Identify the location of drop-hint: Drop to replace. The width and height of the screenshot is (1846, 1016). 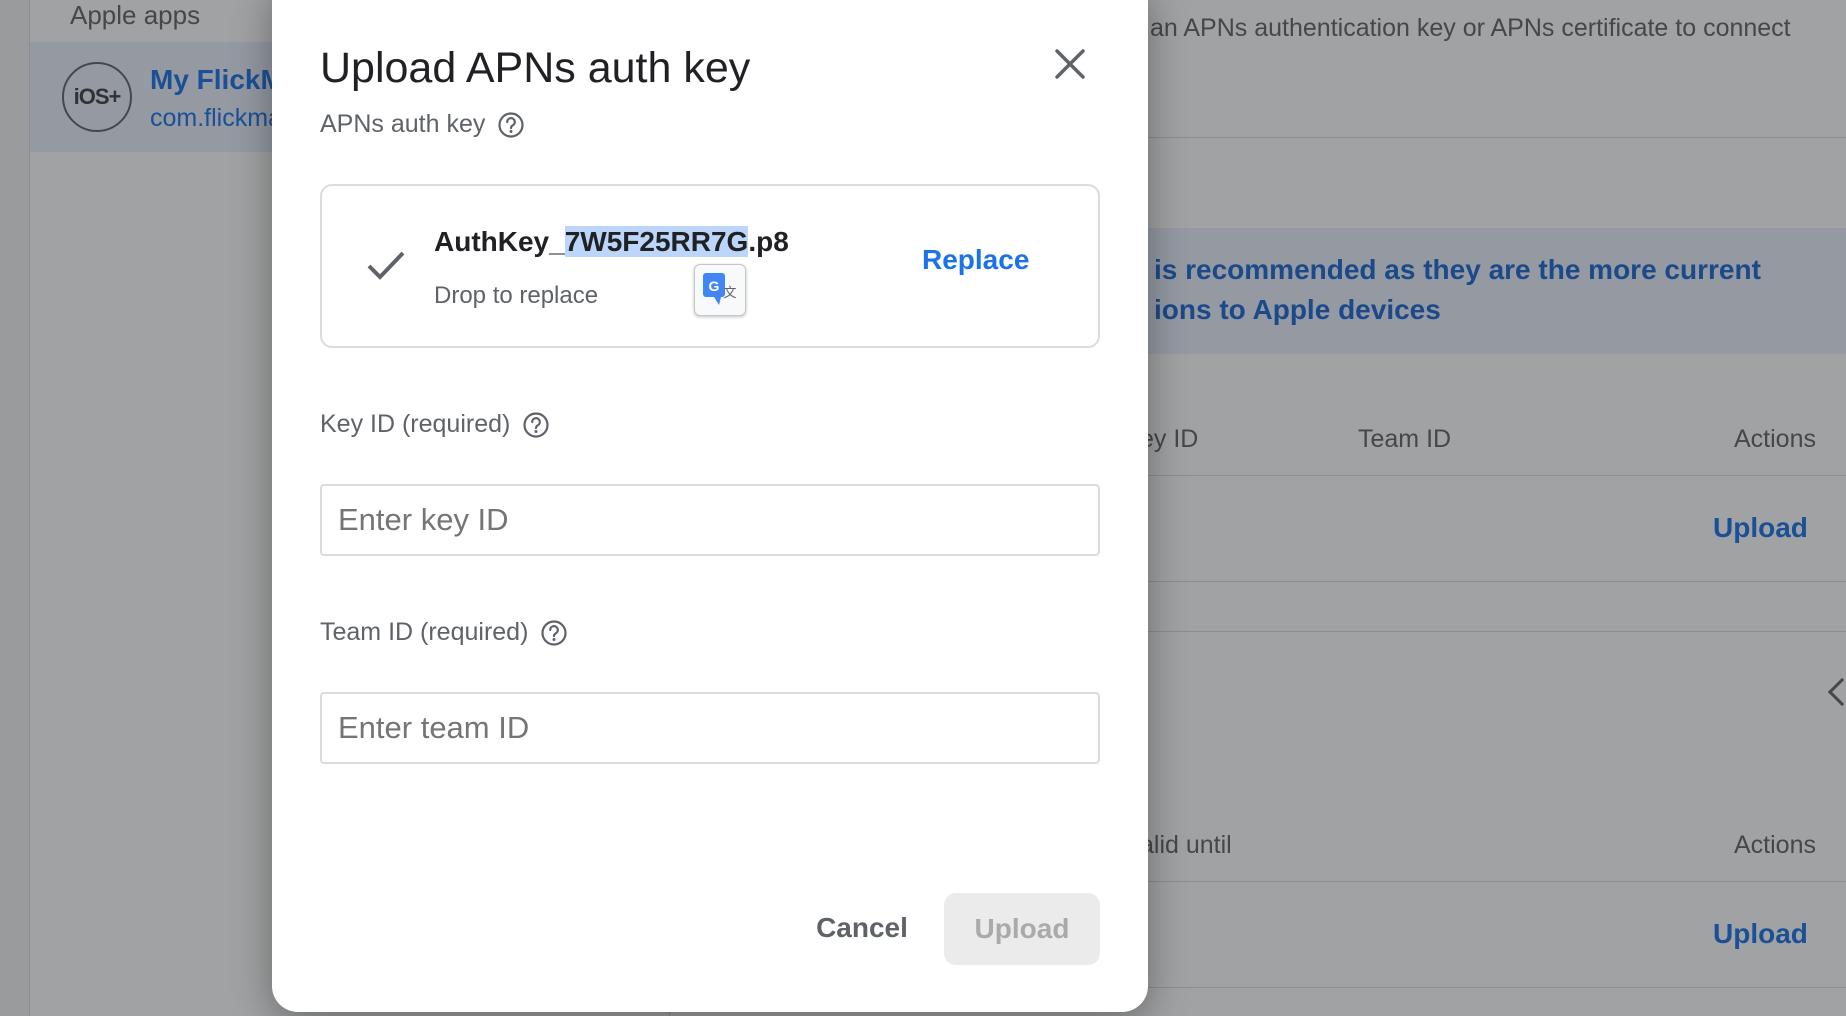
(516, 295).